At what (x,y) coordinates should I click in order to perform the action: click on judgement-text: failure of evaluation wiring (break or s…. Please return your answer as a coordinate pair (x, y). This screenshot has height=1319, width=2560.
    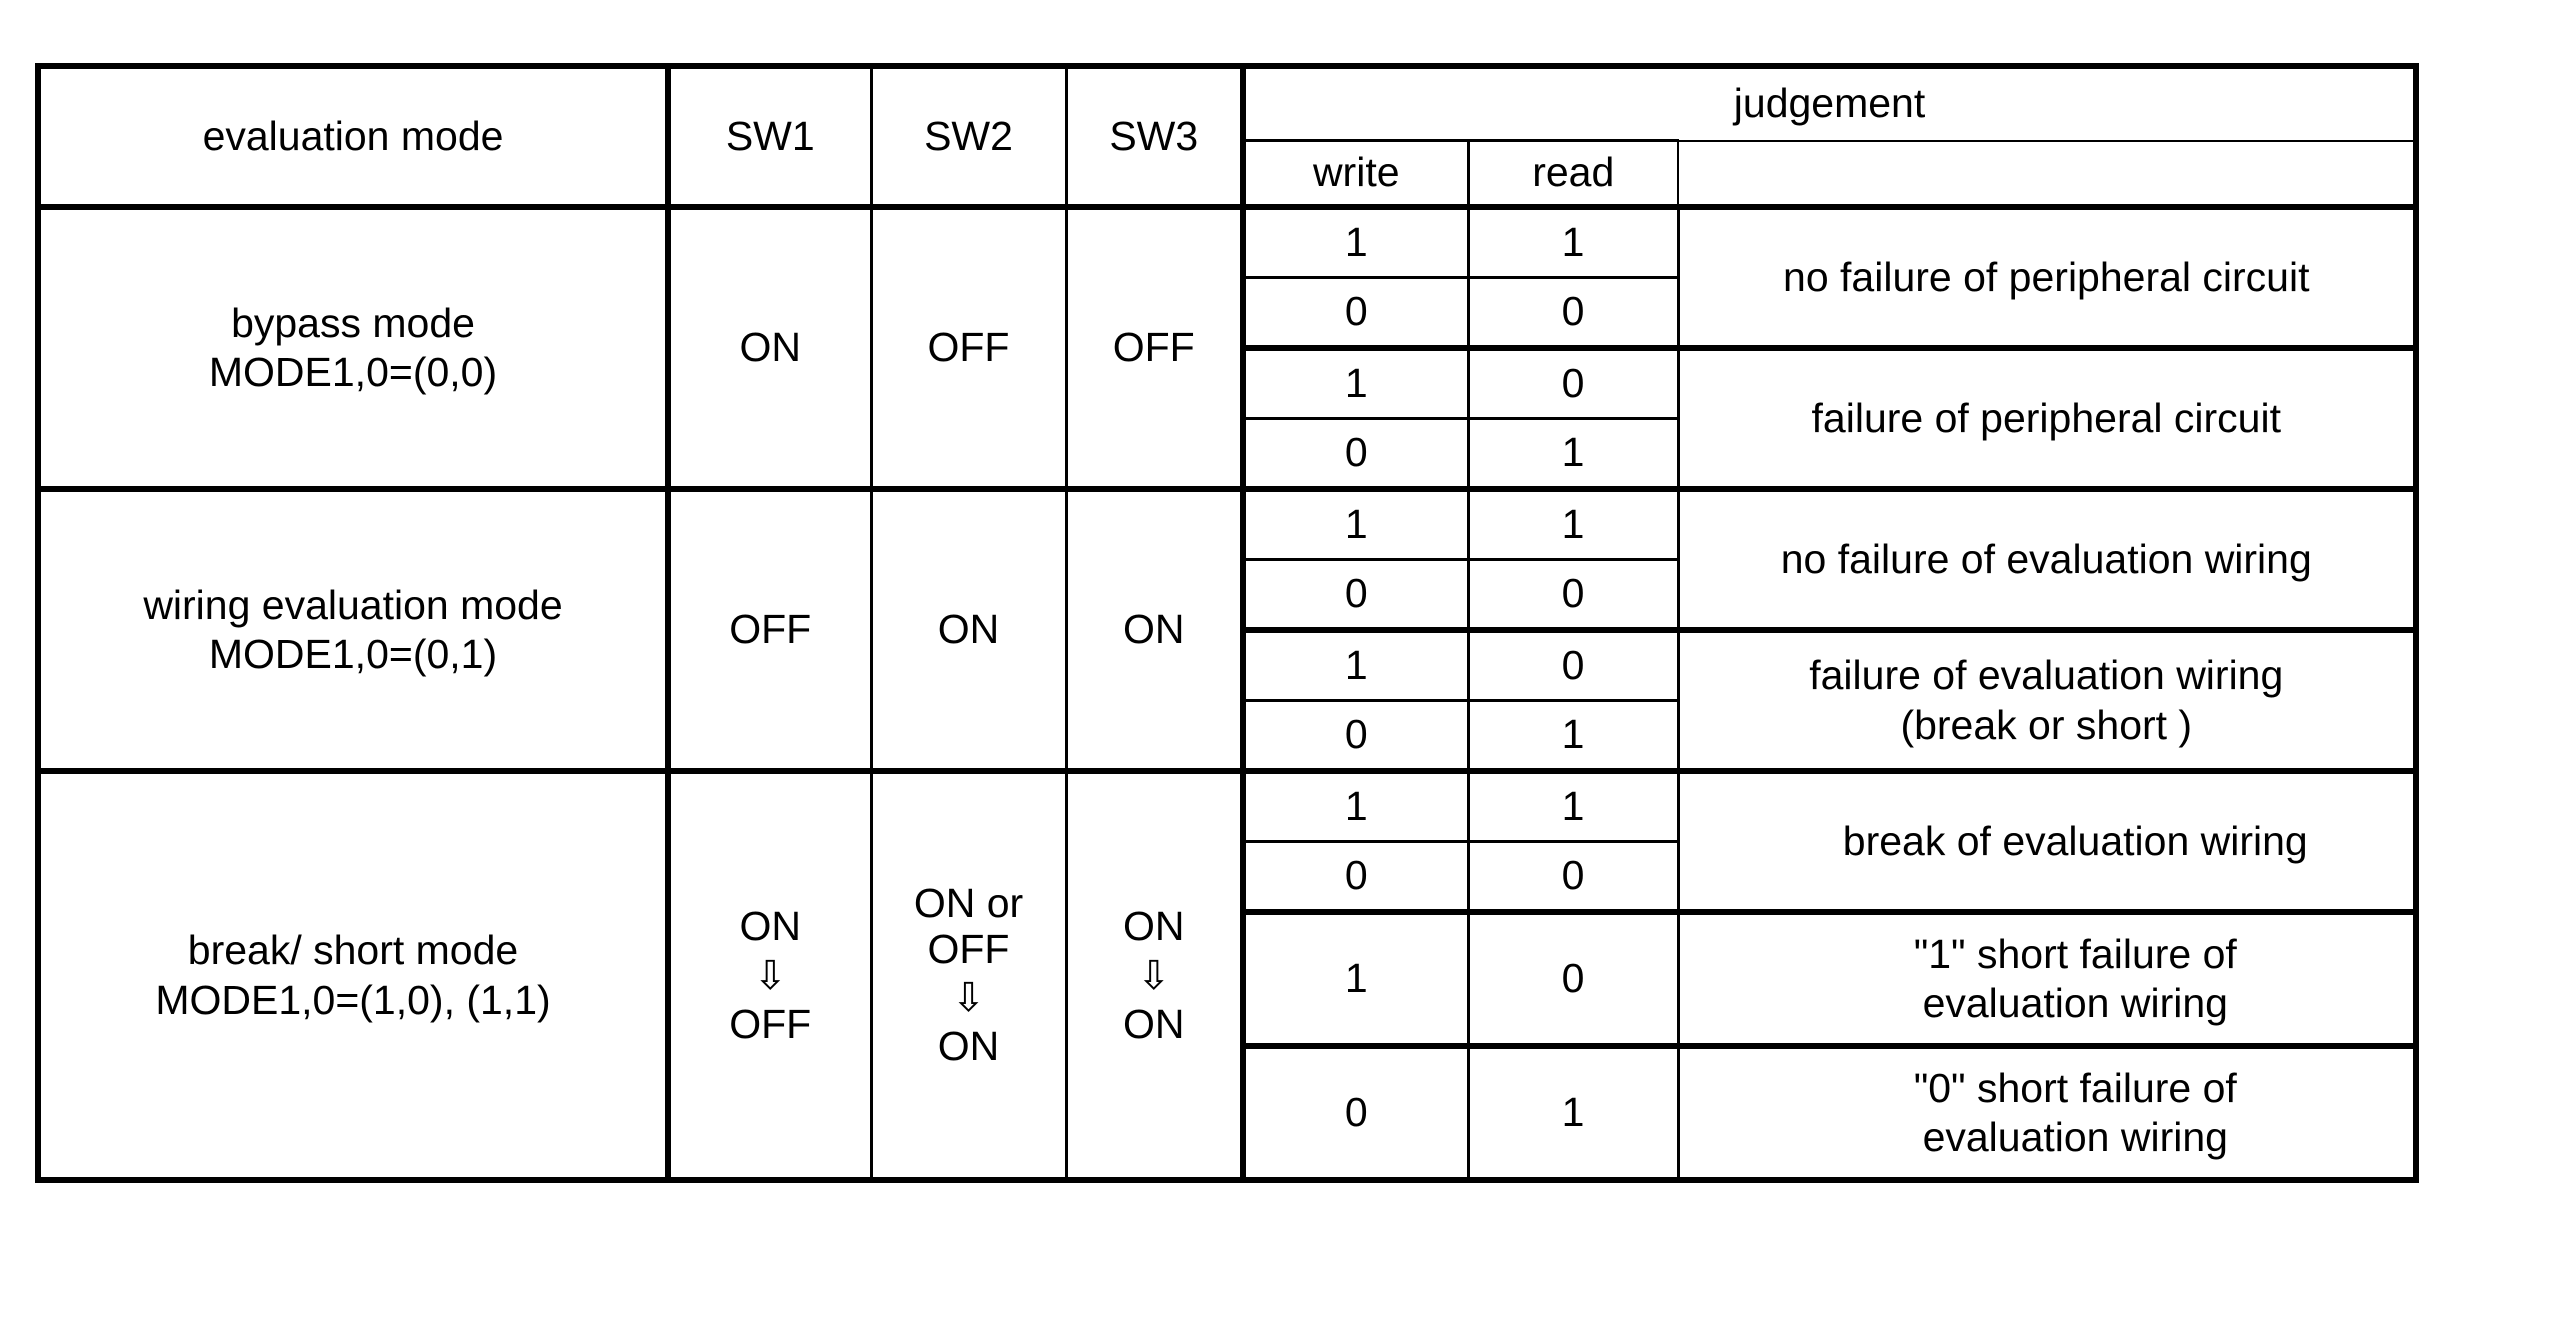
    Looking at the image, I should click on (2047, 700).